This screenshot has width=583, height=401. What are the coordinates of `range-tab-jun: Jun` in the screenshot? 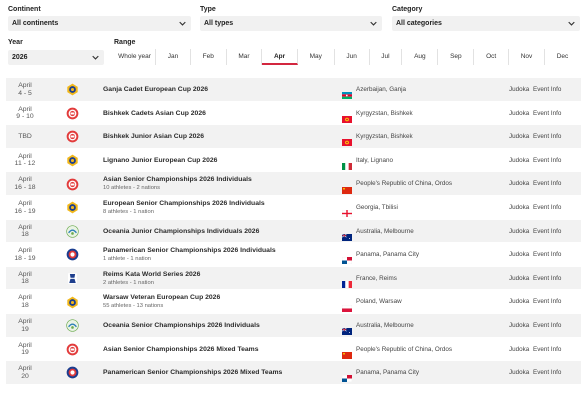 It's located at (352, 57).